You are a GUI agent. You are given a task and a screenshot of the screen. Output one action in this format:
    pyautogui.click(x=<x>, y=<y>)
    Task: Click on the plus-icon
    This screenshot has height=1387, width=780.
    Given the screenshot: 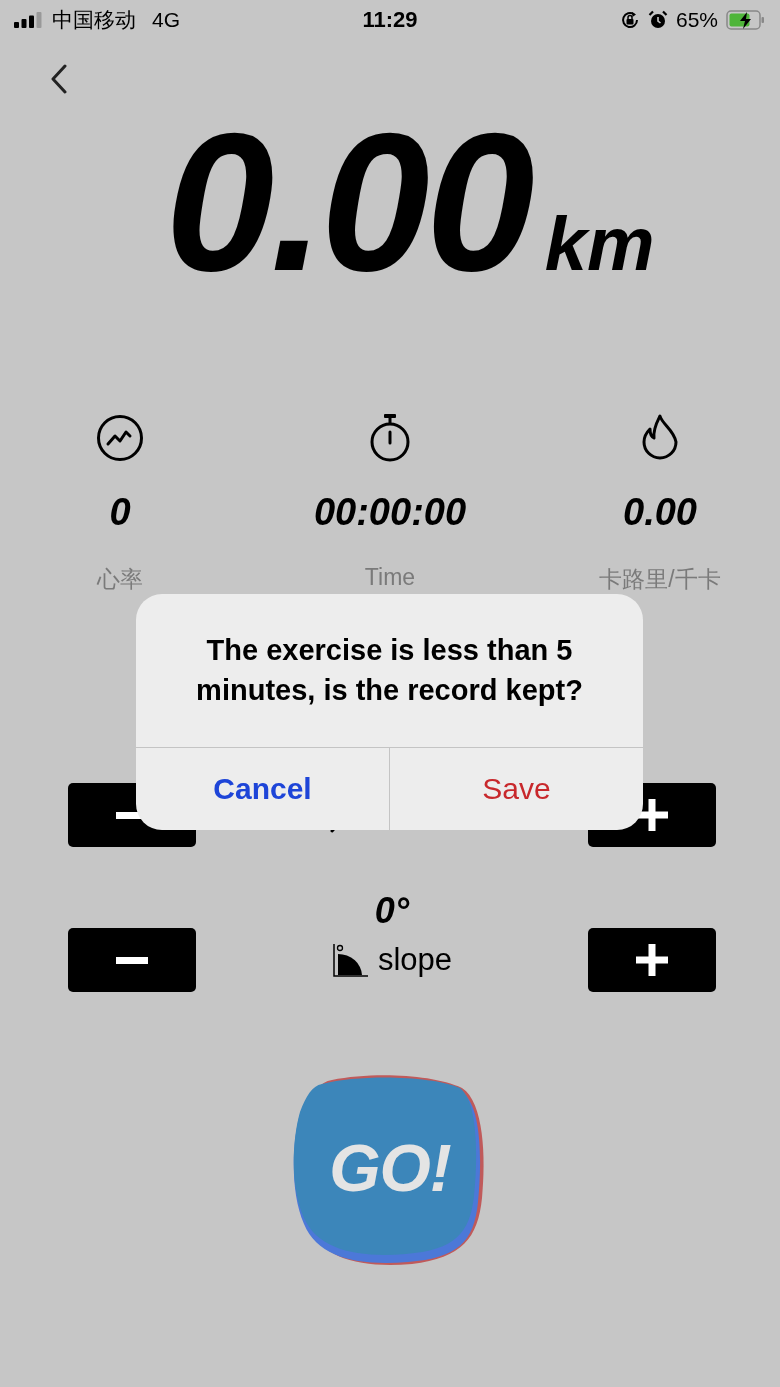 What is the action you would take?
    pyautogui.click(x=652, y=960)
    